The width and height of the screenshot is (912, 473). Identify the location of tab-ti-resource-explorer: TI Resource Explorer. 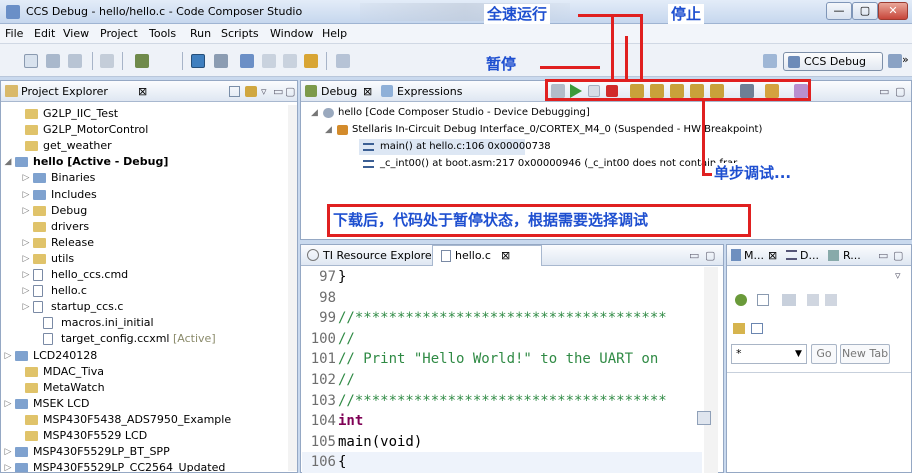
(379, 255).